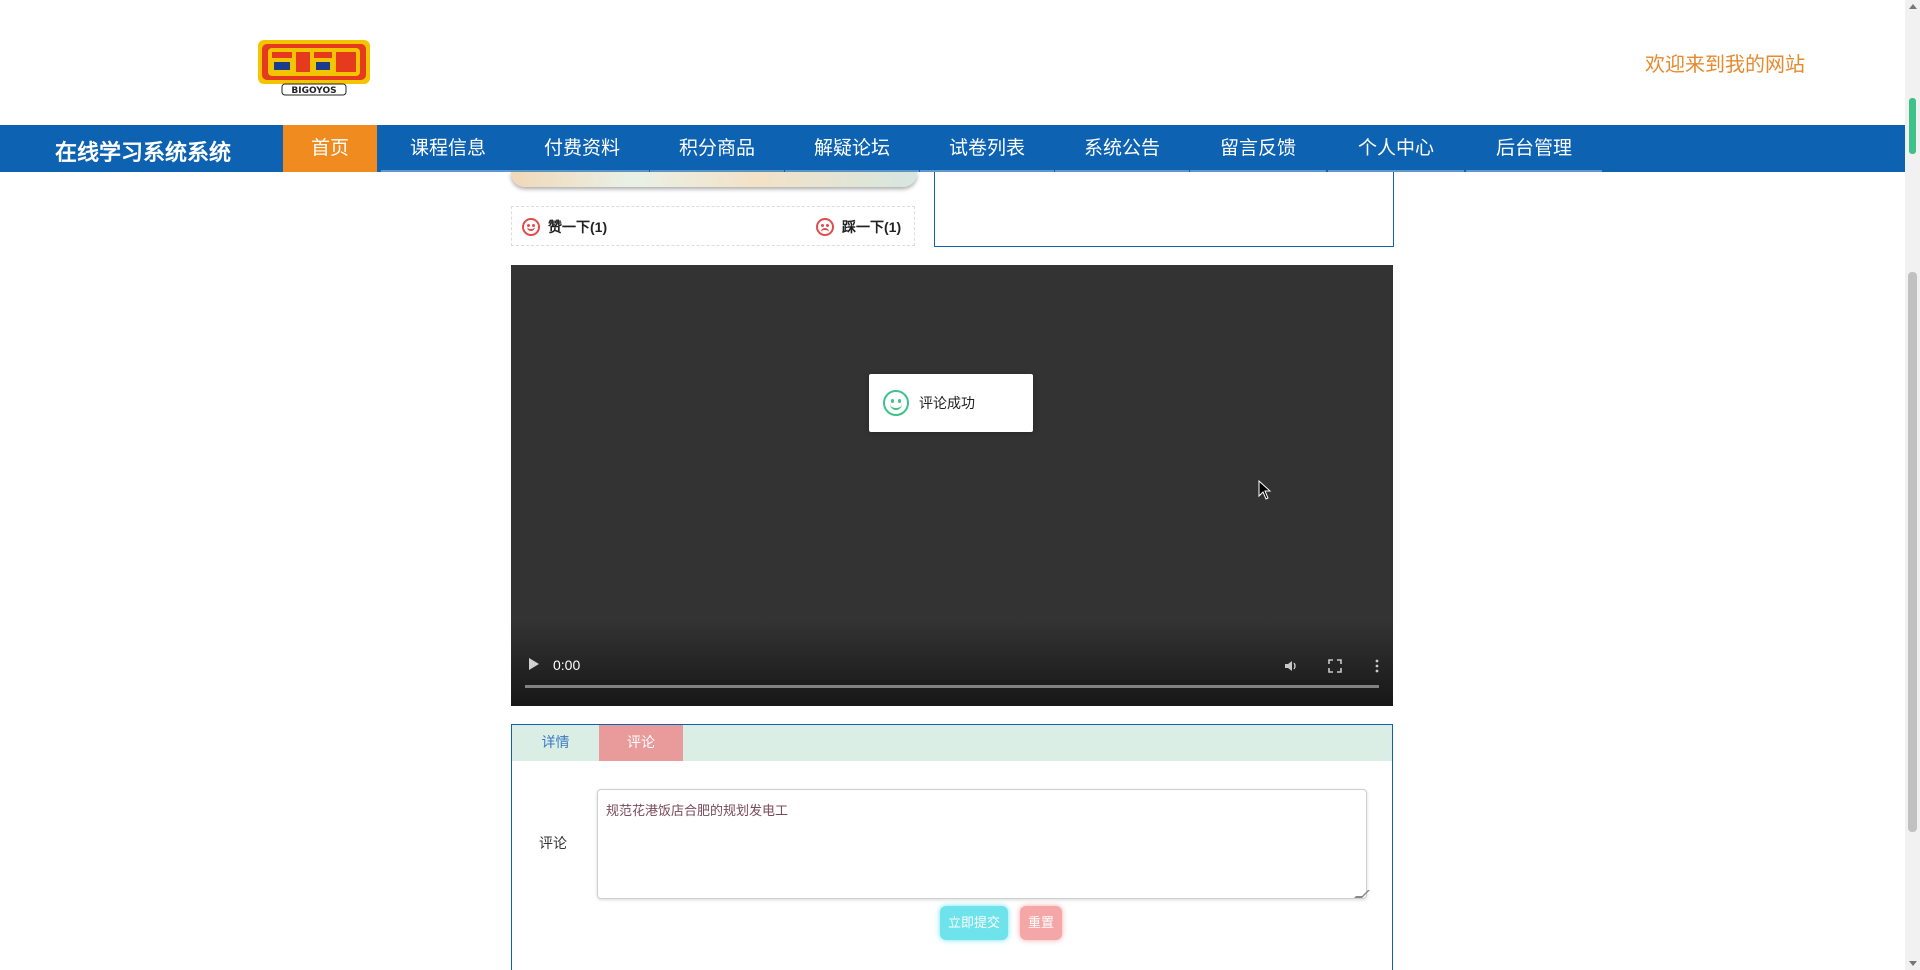  Describe the element at coordinates (1335, 666) in the screenshot. I see `fullscreen-icon` at that location.